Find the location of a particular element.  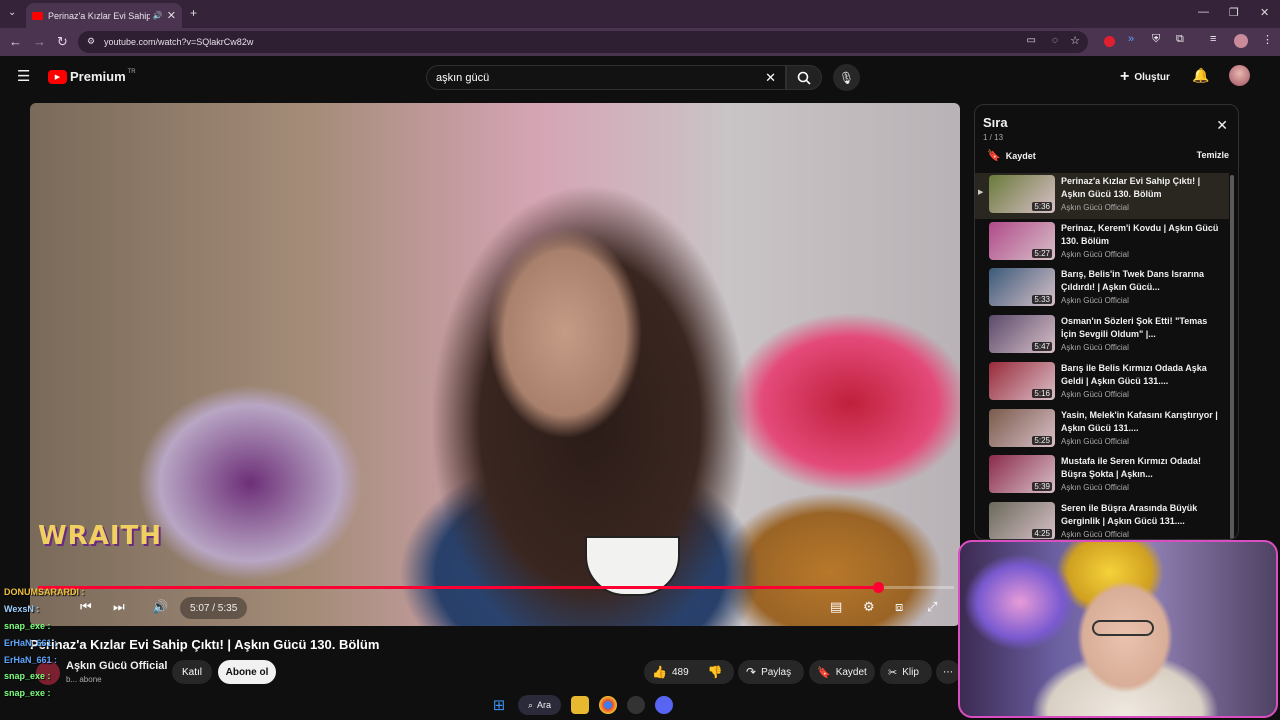

taskbar-search: ⌕ Ara is located at coordinates (540, 705).